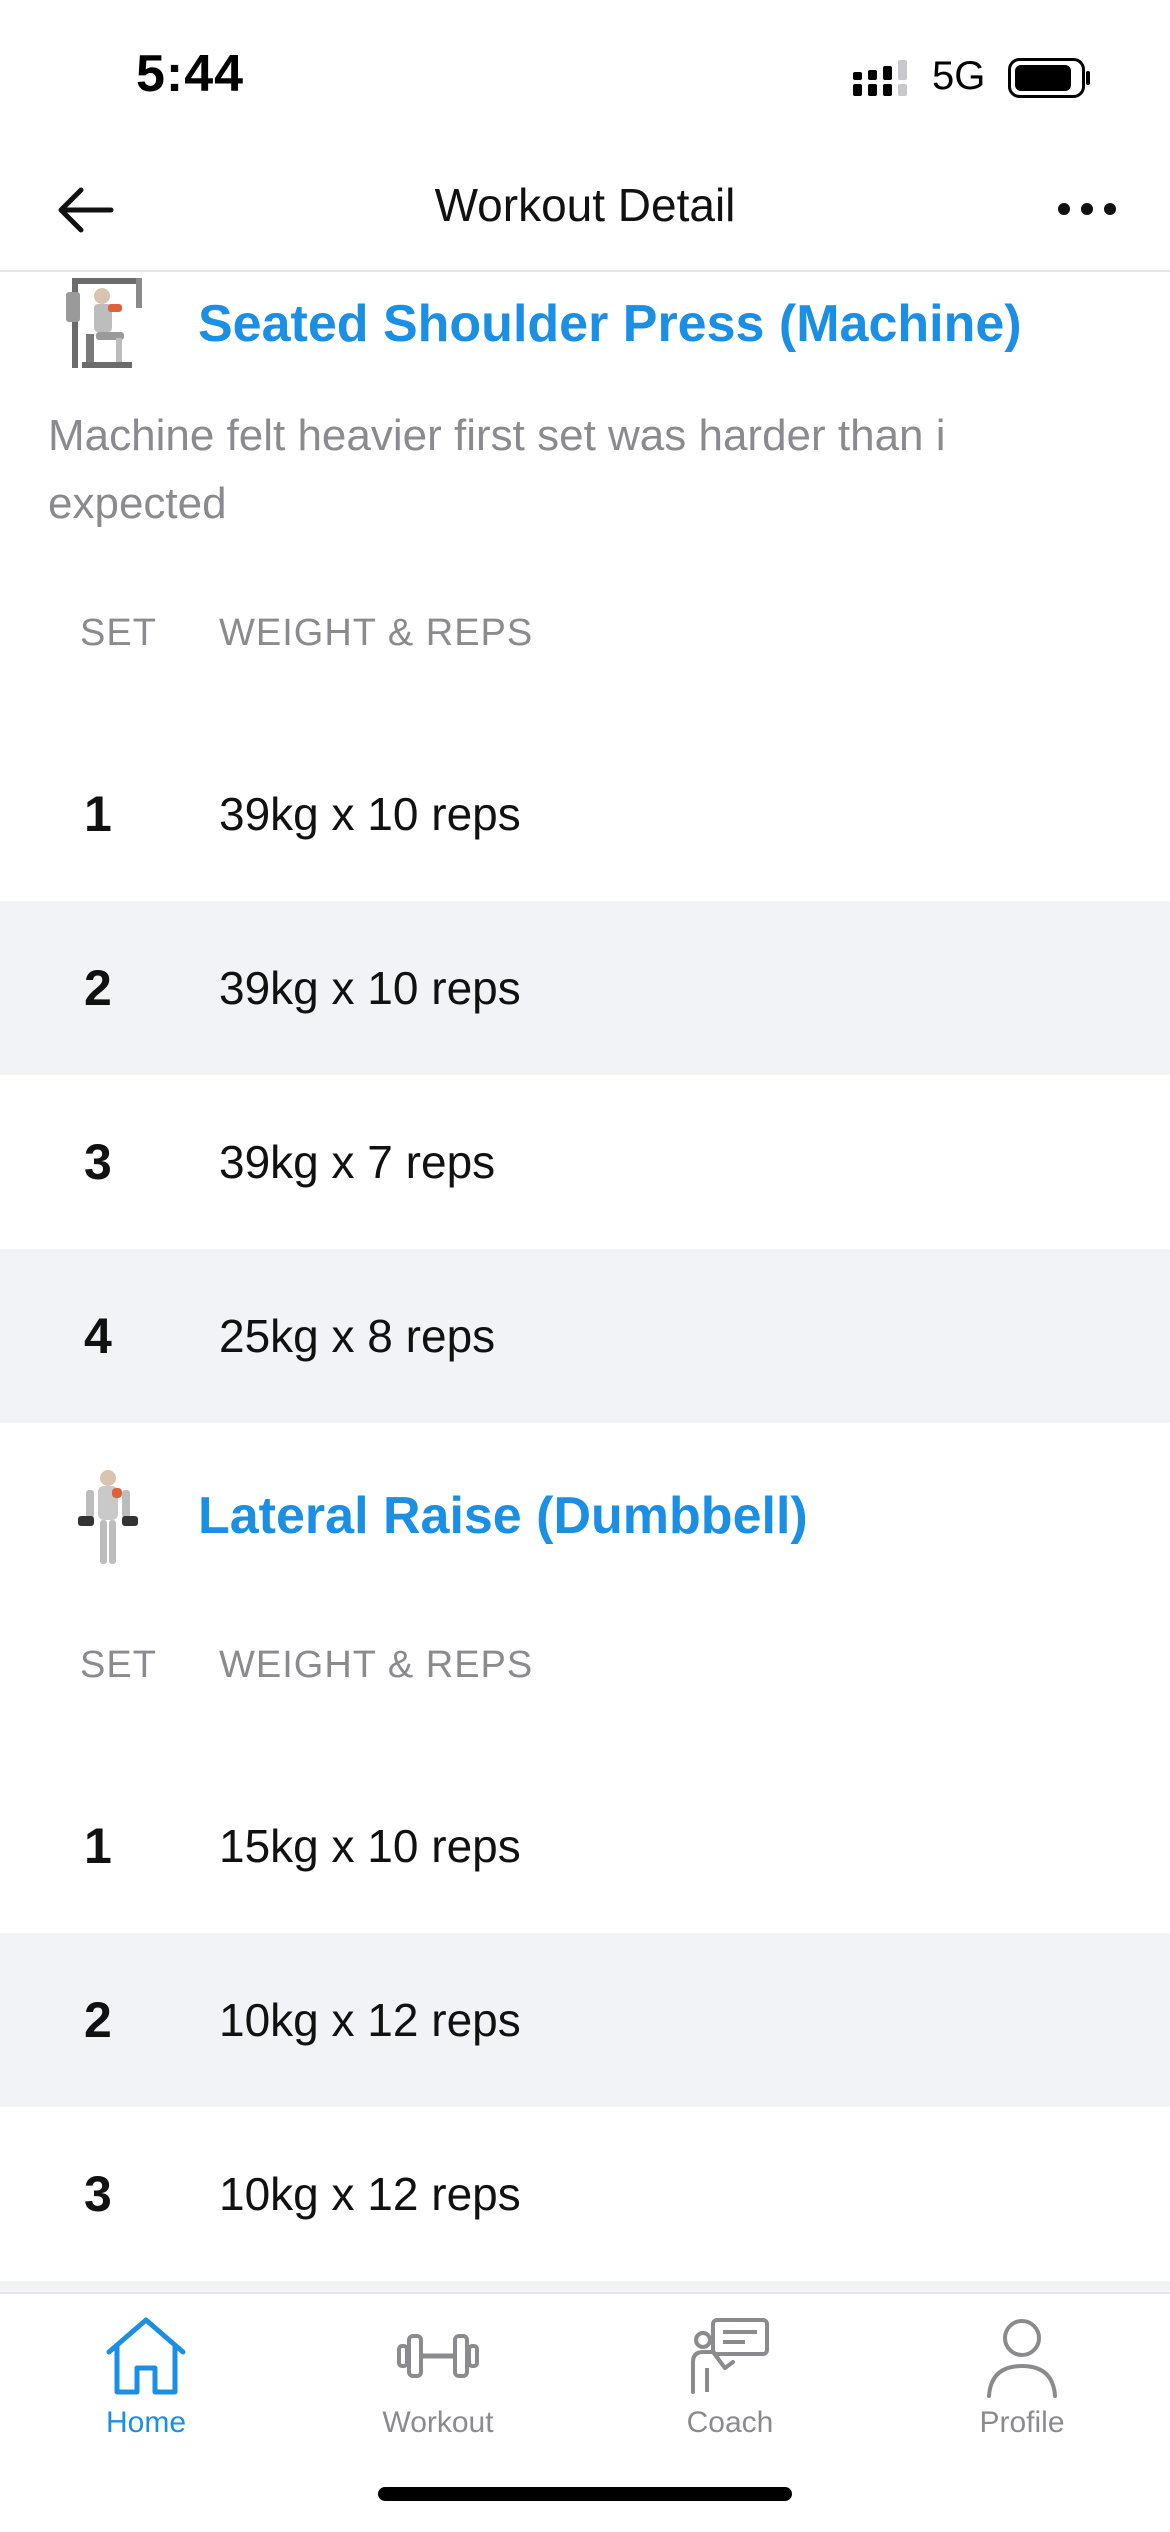 This screenshot has width=1170, height=2532. What do you see at coordinates (438, 2356) in the screenshot?
I see `dumbbell-icon` at bounding box center [438, 2356].